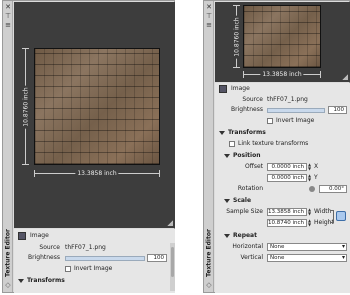  Describe the element at coordinates (247, 155) in the screenshot. I see `position-header-label: Position` at that location.